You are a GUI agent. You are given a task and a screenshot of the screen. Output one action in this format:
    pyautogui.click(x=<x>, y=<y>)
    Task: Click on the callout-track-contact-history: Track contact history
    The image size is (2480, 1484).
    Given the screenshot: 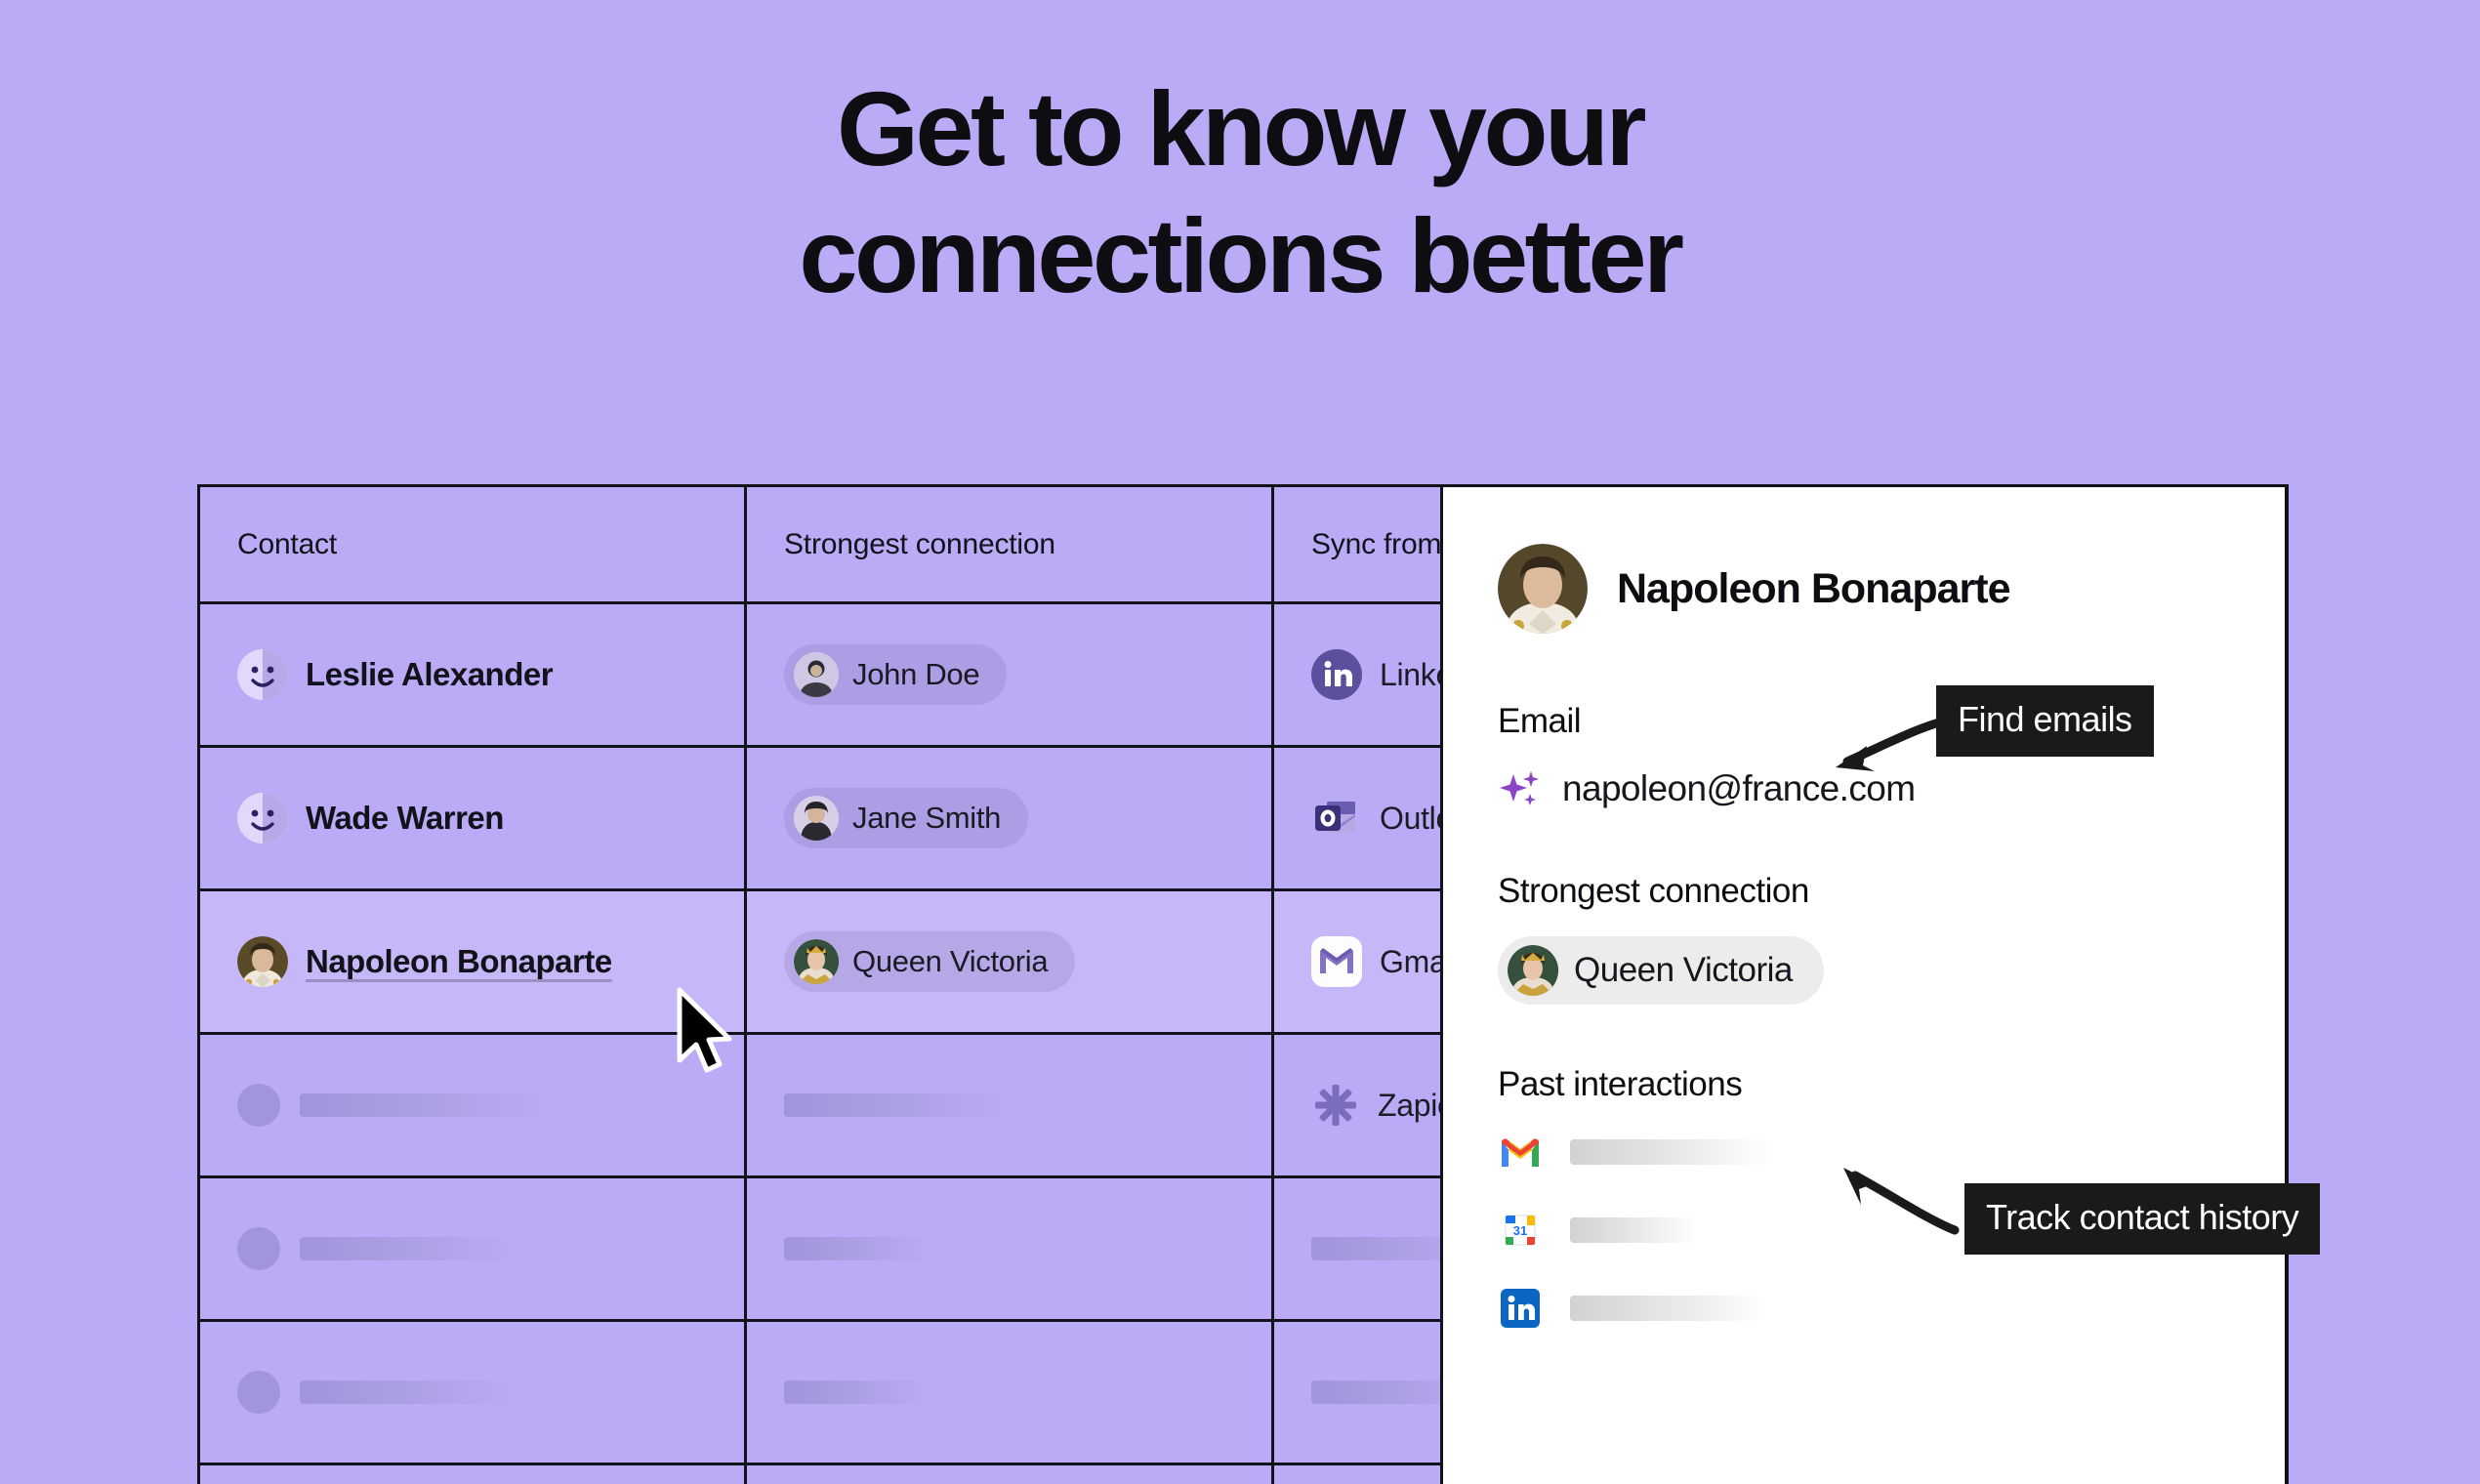 What is the action you would take?
    pyautogui.click(x=2142, y=1219)
    